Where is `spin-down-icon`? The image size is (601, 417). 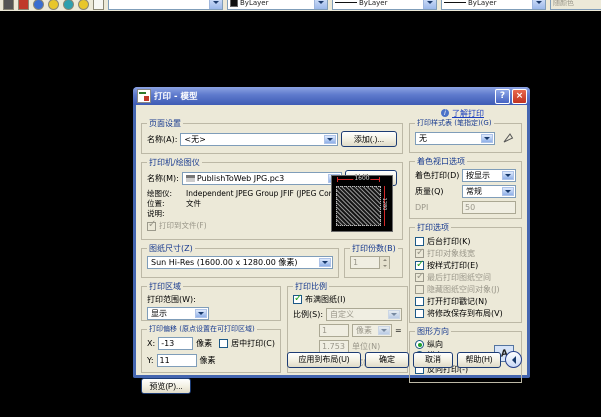 spin-down-icon is located at coordinates (384, 266).